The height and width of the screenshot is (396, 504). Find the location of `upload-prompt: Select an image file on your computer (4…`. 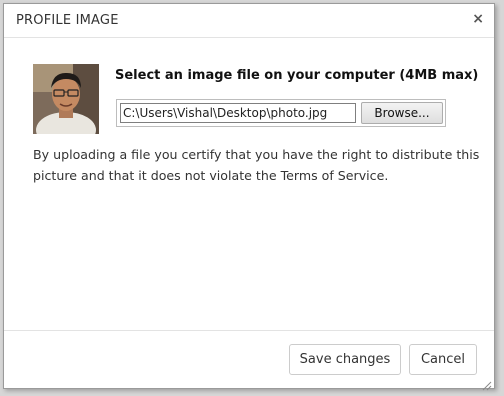

upload-prompt: Select an image file on your computer (4… is located at coordinates (297, 75).